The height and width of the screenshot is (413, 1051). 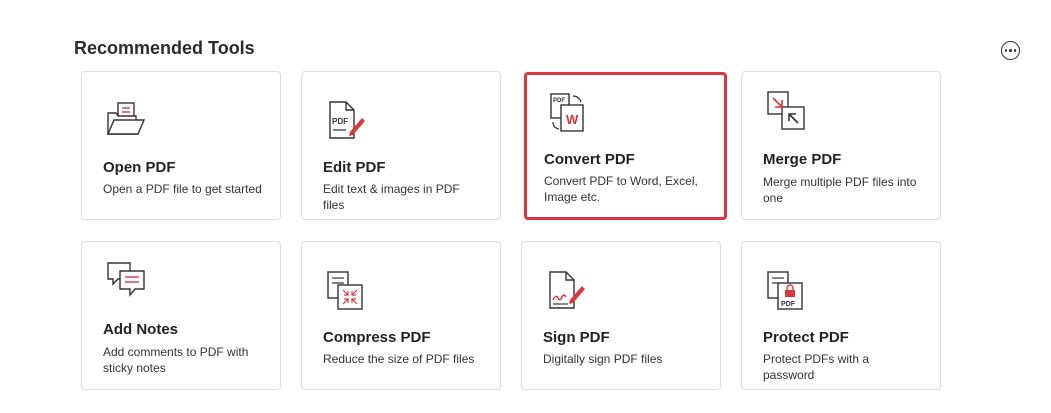 What do you see at coordinates (164, 48) in the screenshot?
I see `section-title: Recommended Tools` at bounding box center [164, 48].